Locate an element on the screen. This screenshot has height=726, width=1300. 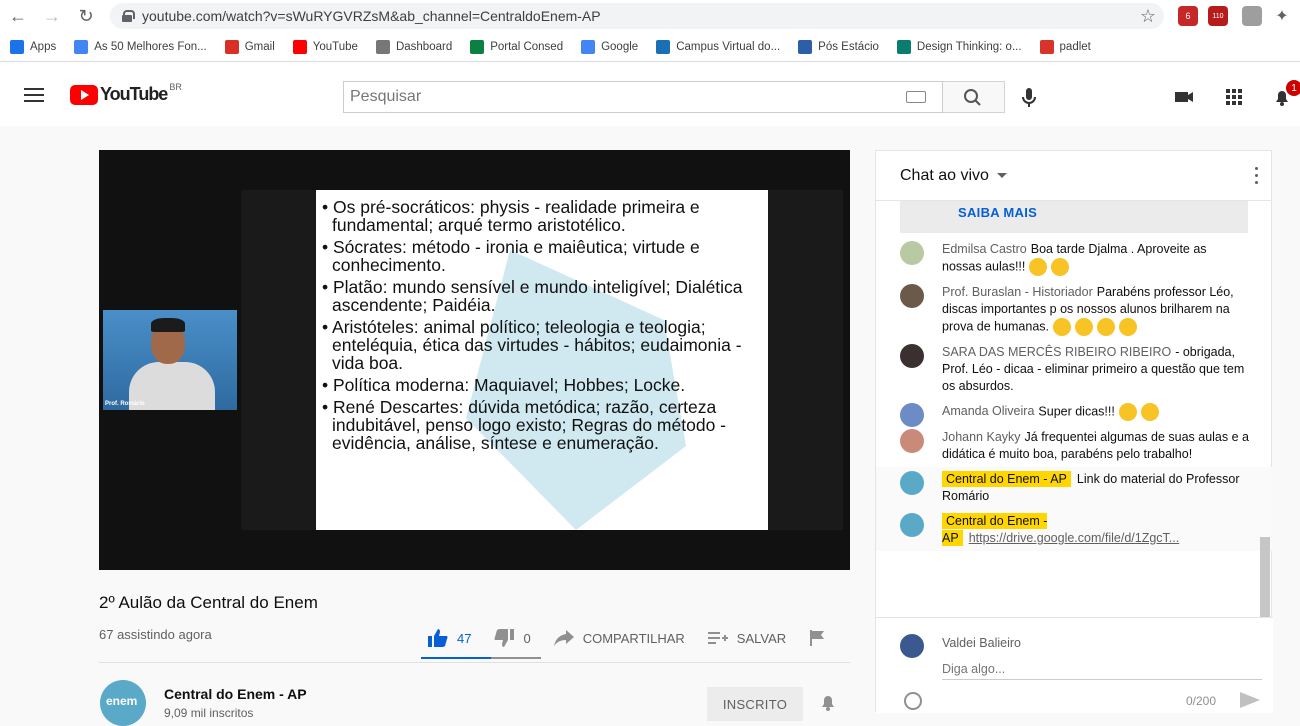
chat-message: Amanda Oliveira Super dicas!!! is located at coordinates (1074, 413).